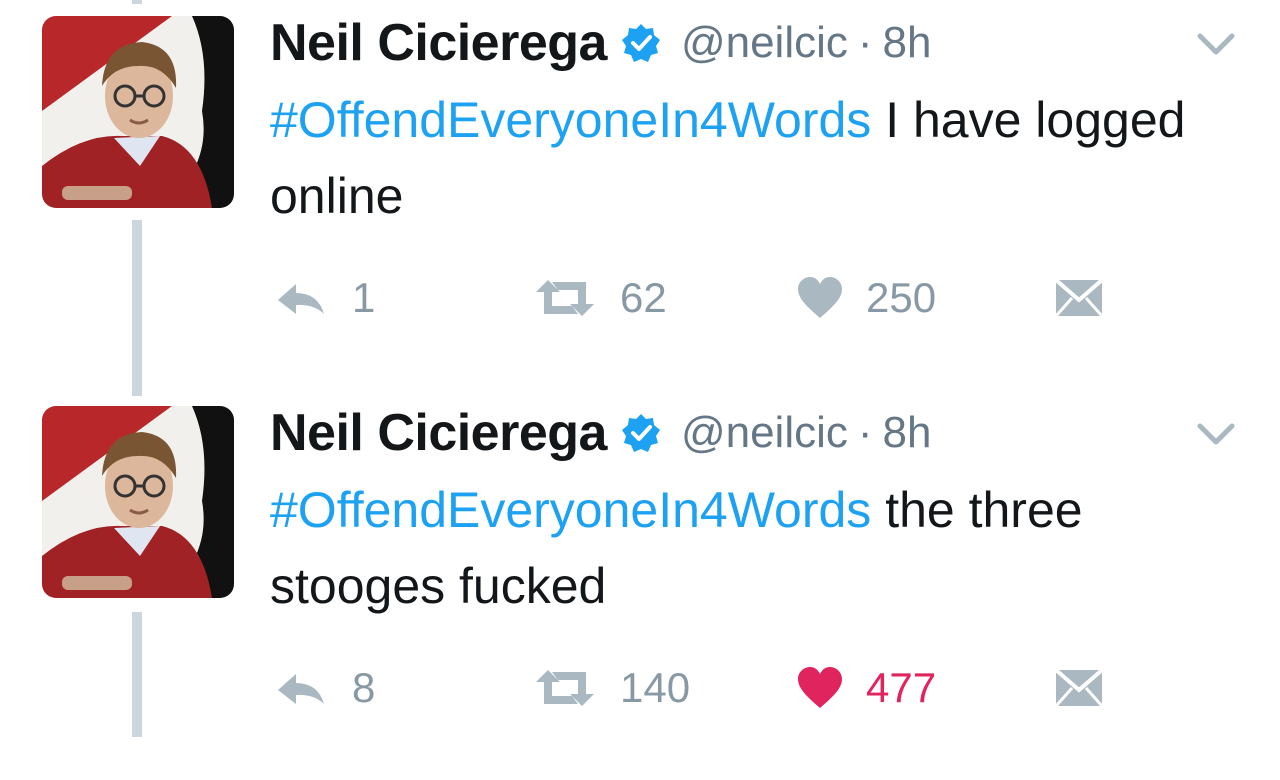  I want to click on reply-count: 8, so click(364, 687).